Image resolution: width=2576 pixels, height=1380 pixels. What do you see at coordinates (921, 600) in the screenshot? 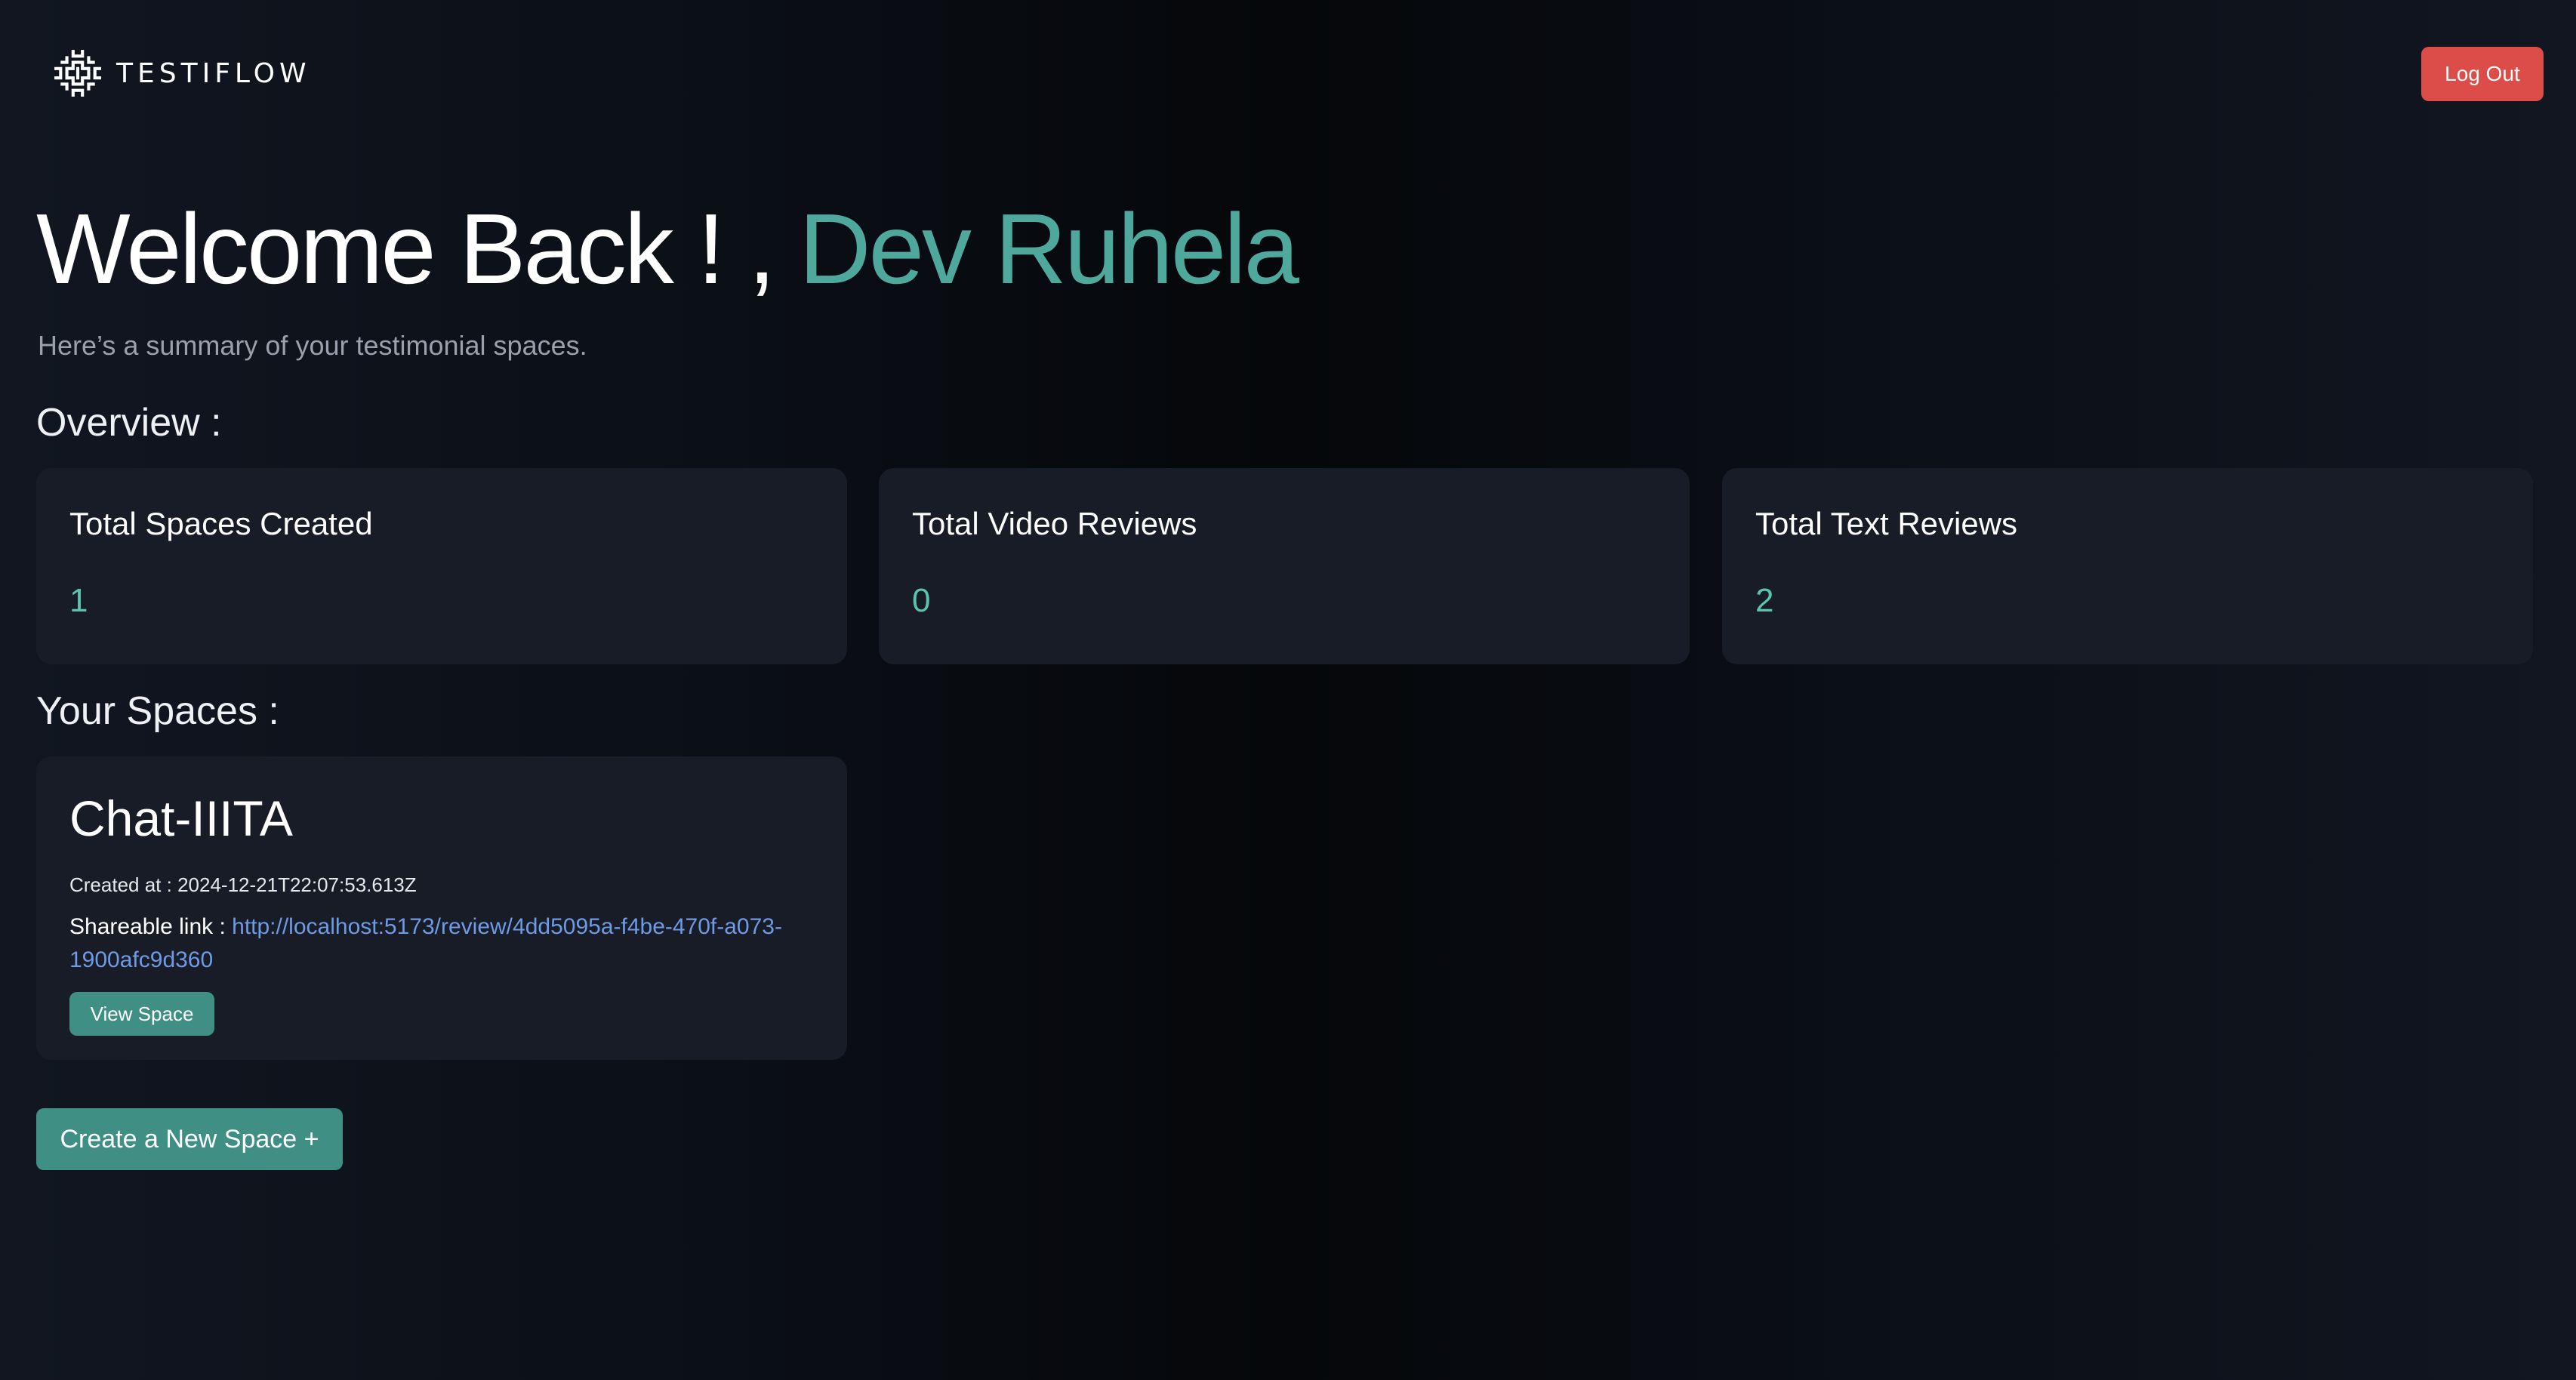
I see `stat-value: 0` at bounding box center [921, 600].